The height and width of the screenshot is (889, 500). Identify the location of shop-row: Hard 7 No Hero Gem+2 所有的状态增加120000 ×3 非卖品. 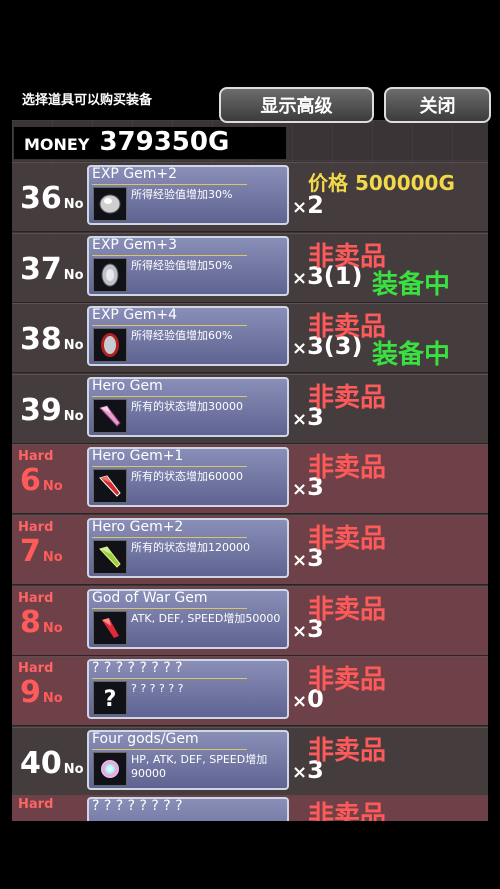
(250, 550).